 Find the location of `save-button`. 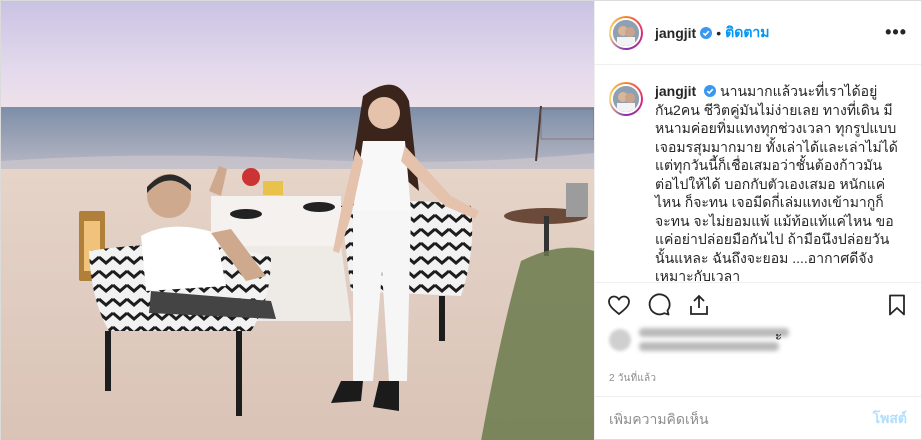

save-button is located at coordinates (897, 305).